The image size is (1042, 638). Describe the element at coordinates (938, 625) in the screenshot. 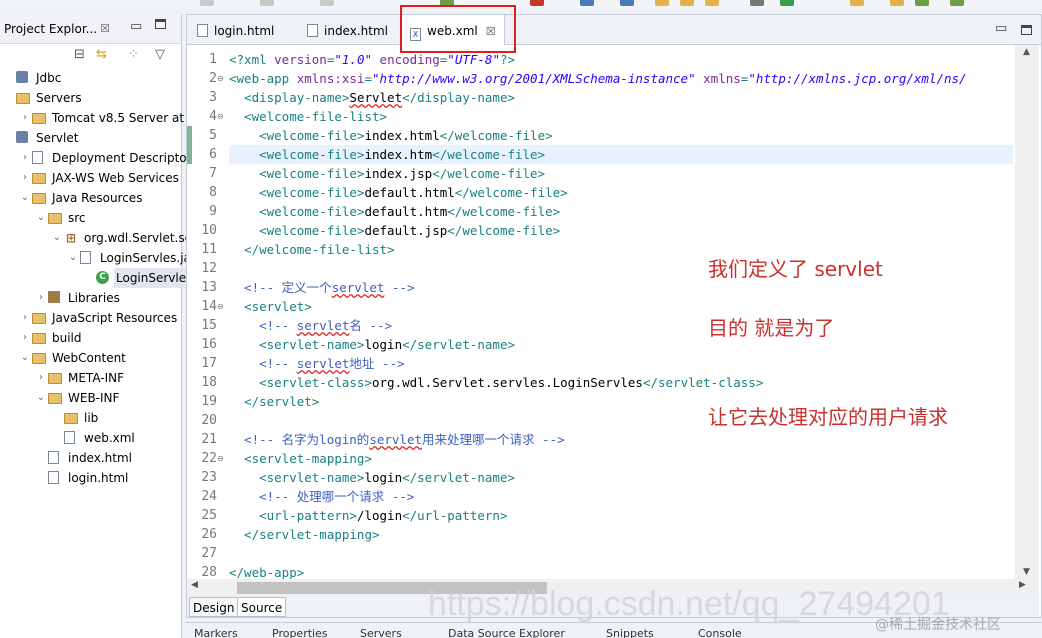

I see `watermark-site: @稀土掘金技术社区` at that location.